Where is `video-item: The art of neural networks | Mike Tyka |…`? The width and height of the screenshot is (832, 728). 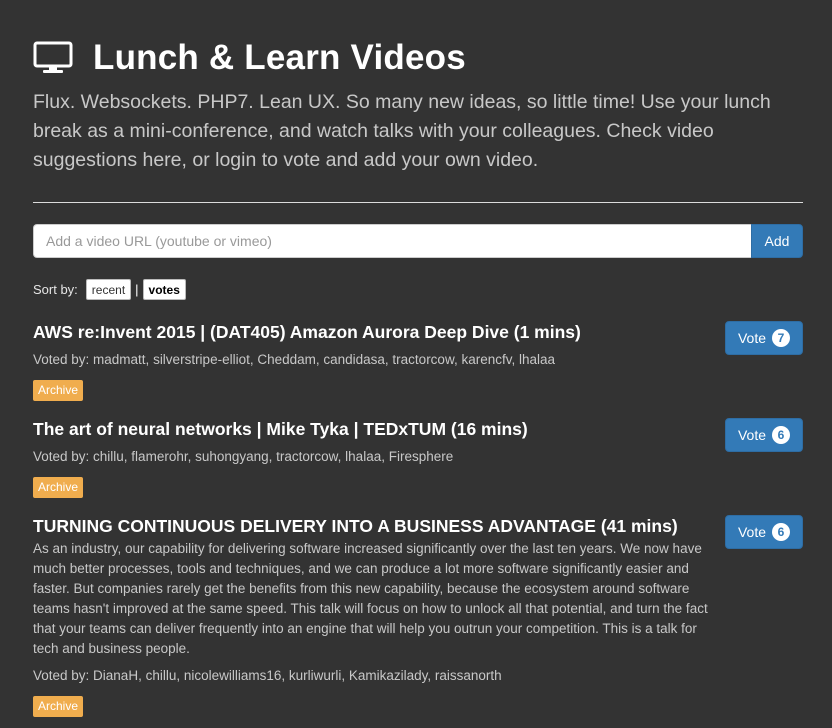
video-item: The art of neural networks | Mike Tyka |… is located at coordinates (418, 458).